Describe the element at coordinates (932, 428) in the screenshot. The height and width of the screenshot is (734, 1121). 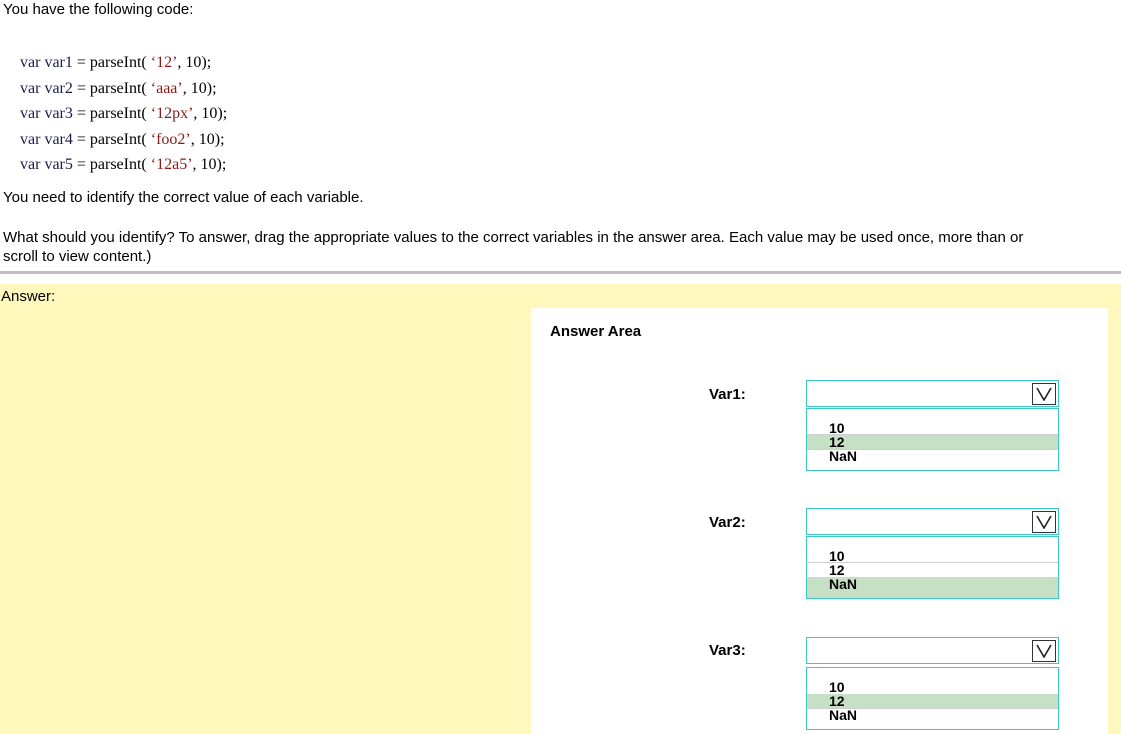
I see `var1-option-10: 10` at that location.